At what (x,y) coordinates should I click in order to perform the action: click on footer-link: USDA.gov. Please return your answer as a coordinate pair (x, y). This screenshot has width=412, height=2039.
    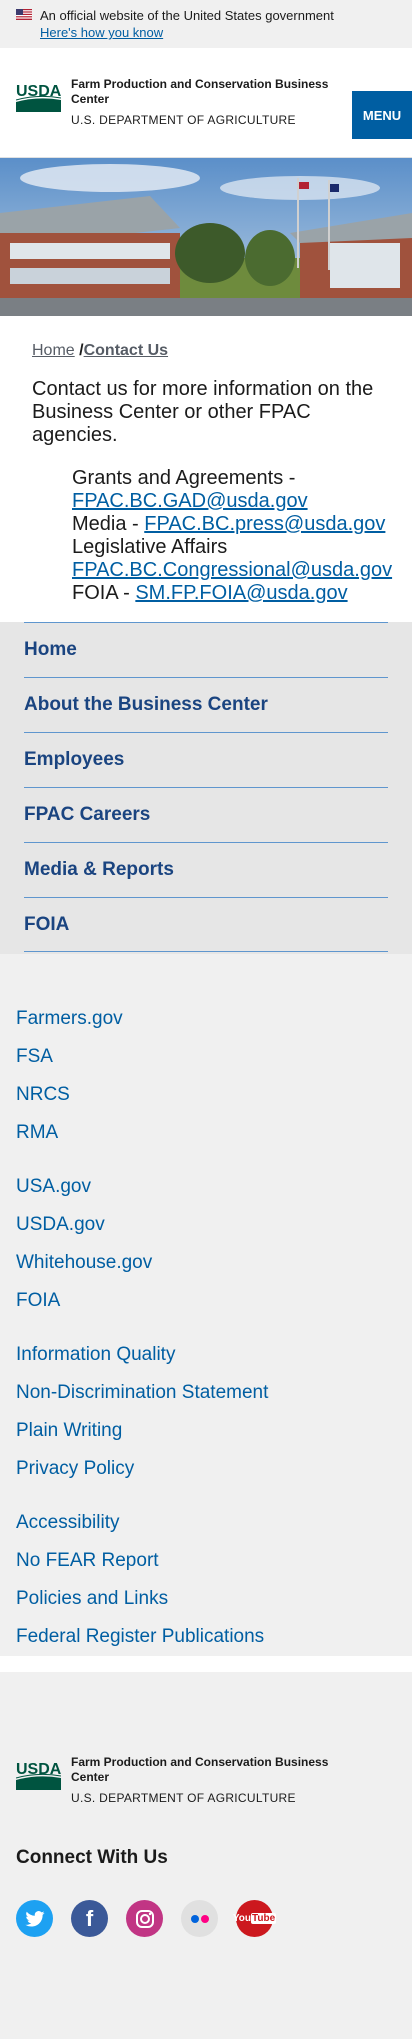
    Looking at the image, I should click on (206, 1225).